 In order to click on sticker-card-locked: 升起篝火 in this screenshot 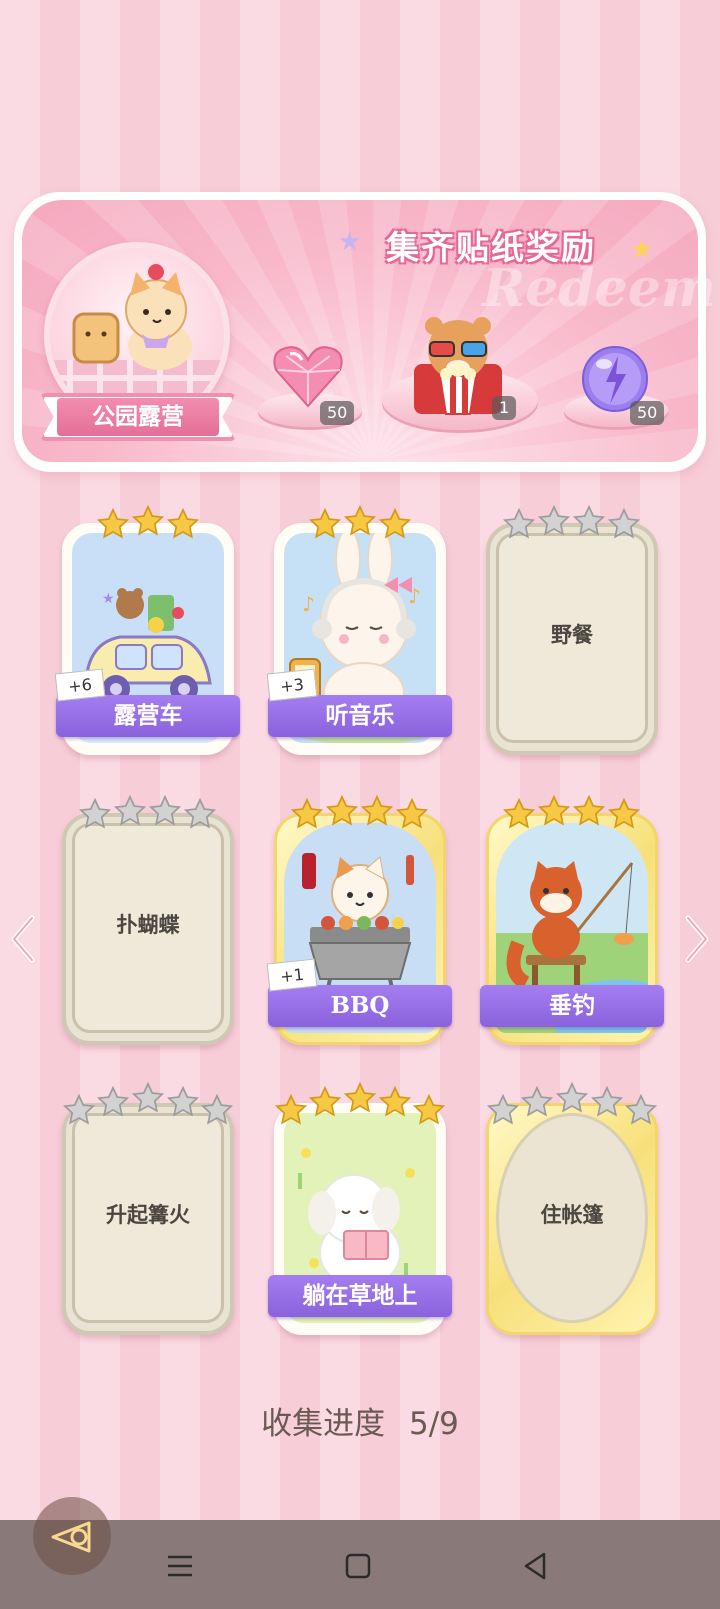, I will do `click(148, 1208)`.